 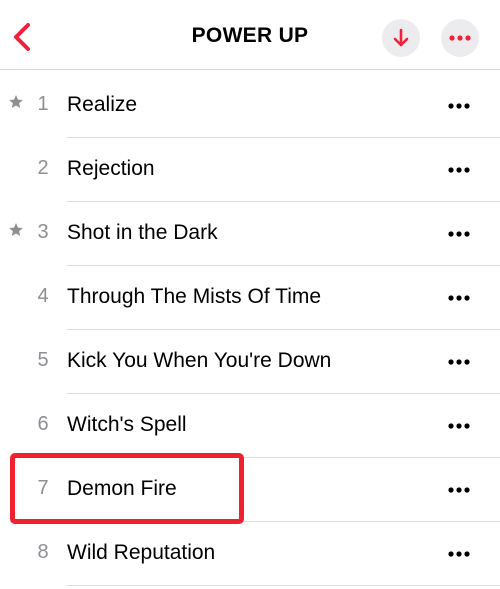 I want to click on track-number: 1, so click(x=43, y=104).